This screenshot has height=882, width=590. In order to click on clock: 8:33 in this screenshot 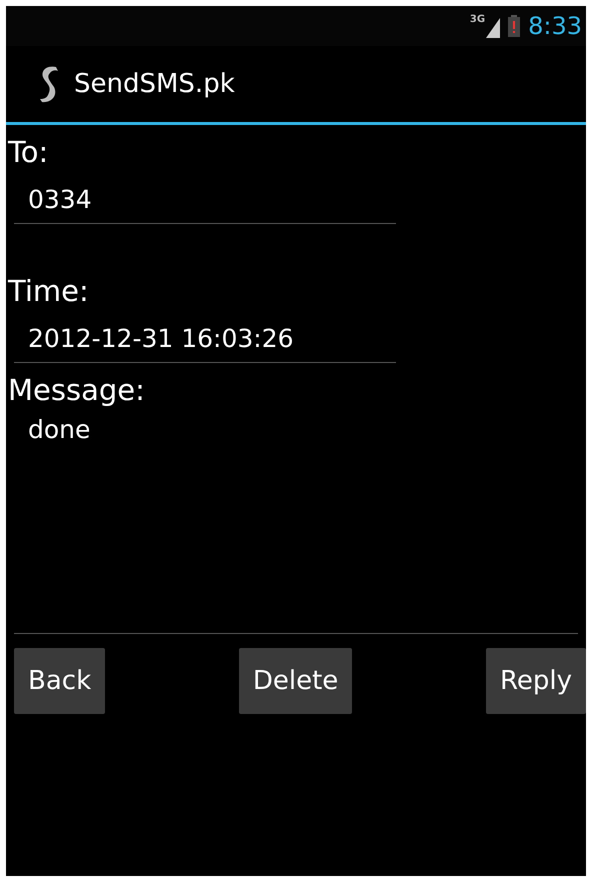, I will do `click(555, 26)`.